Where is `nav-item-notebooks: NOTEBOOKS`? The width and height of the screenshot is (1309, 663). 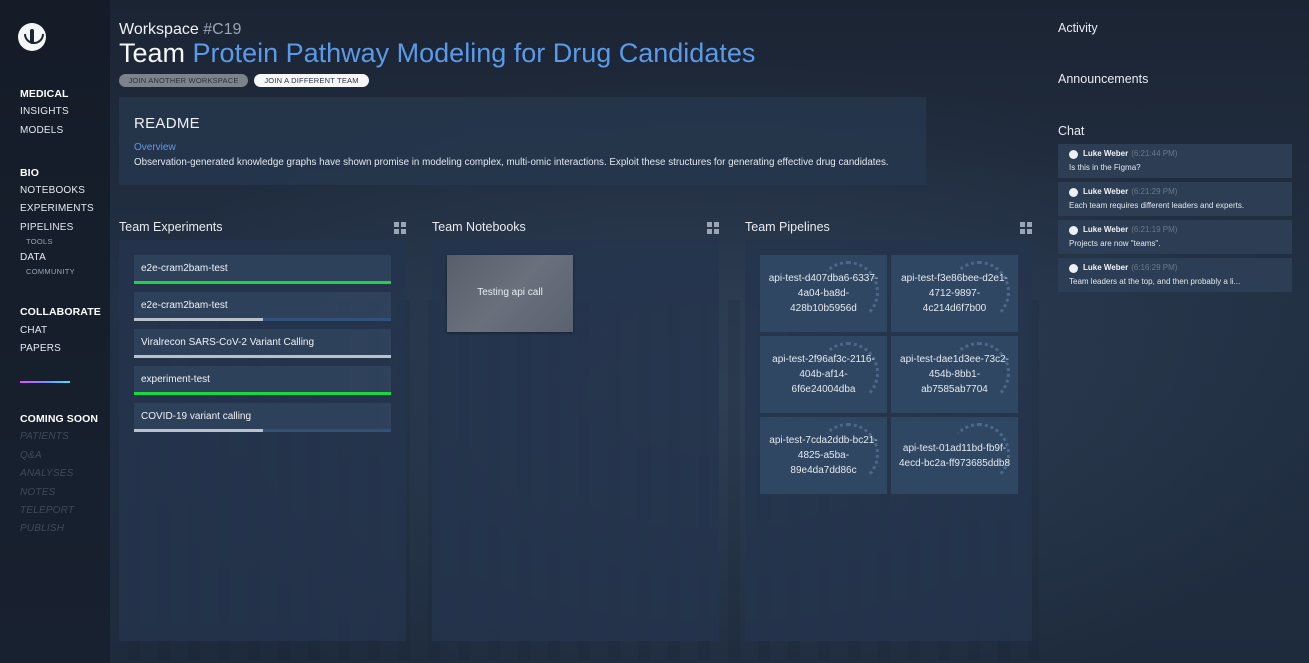 nav-item-notebooks: NOTEBOOKS is located at coordinates (52, 190).